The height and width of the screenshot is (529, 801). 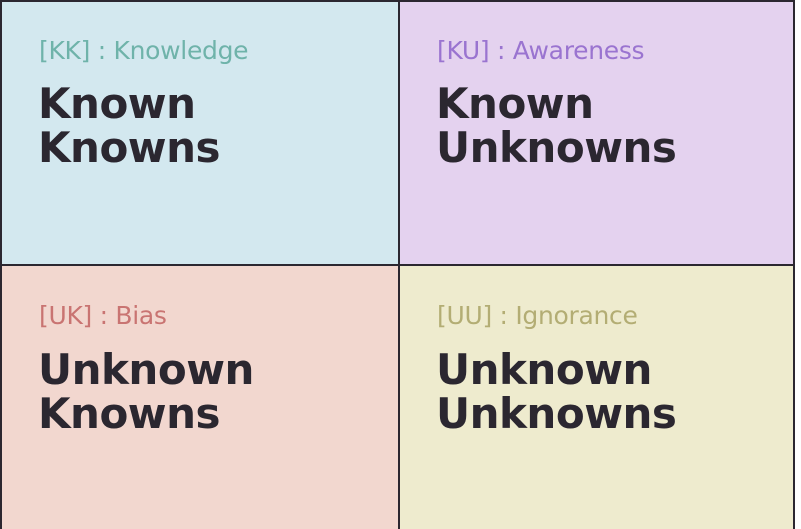 I want to click on quadrant-title: Known Unknowns, so click(x=556, y=125).